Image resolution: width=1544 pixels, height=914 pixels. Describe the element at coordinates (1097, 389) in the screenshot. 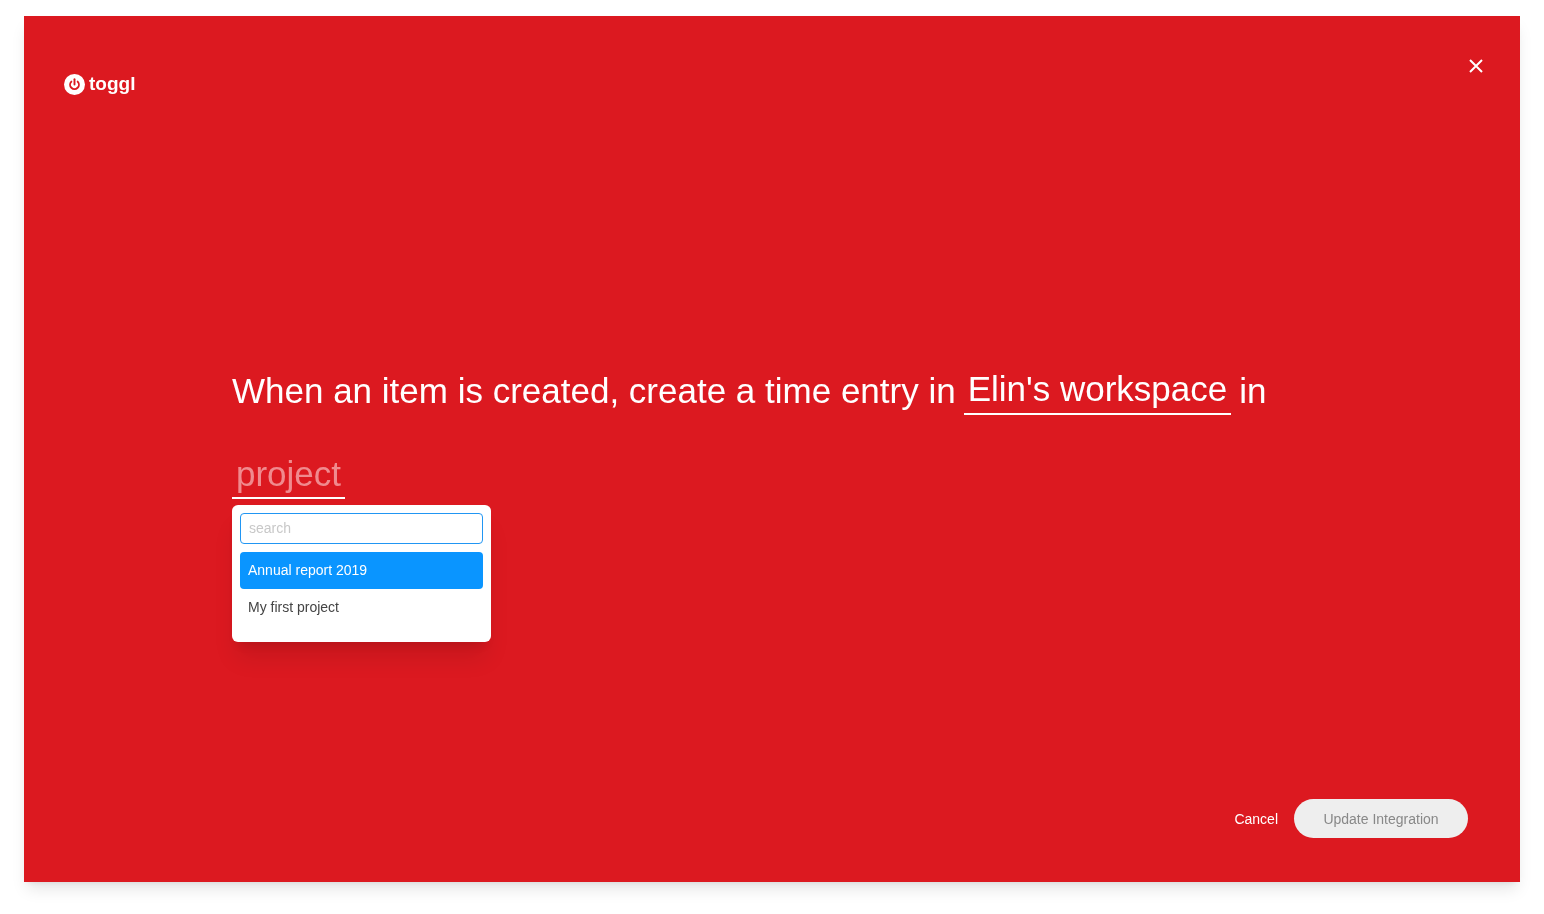

I see `workspace-dropdown: Elin's workspace` at that location.